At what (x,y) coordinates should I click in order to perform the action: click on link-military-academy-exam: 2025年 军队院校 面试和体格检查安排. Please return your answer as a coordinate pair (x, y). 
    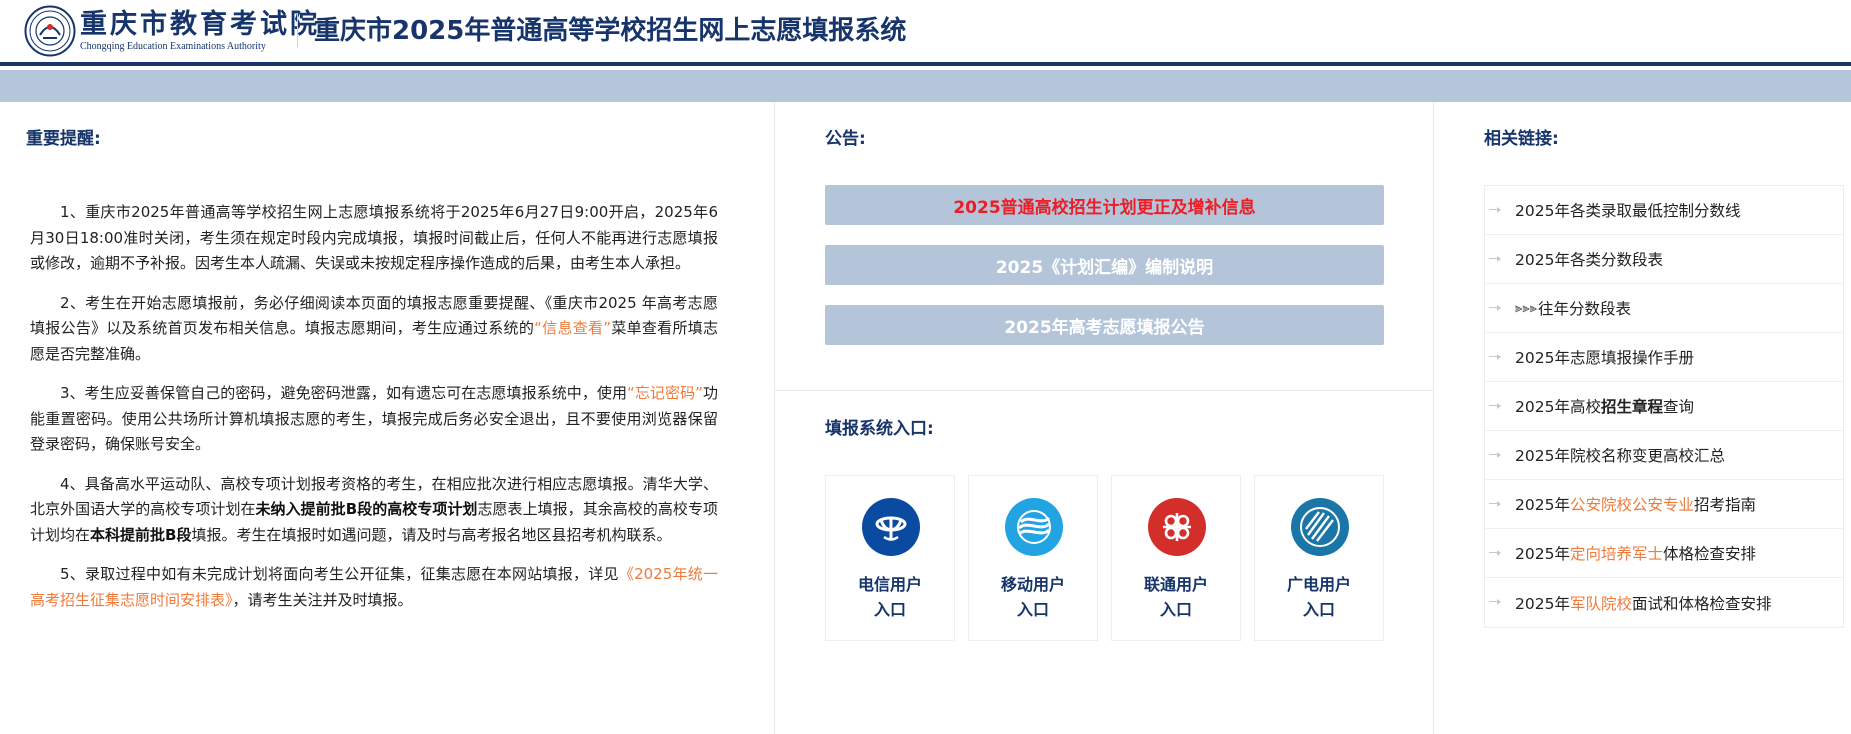
    Looking at the image, I should click on (1664, 602).